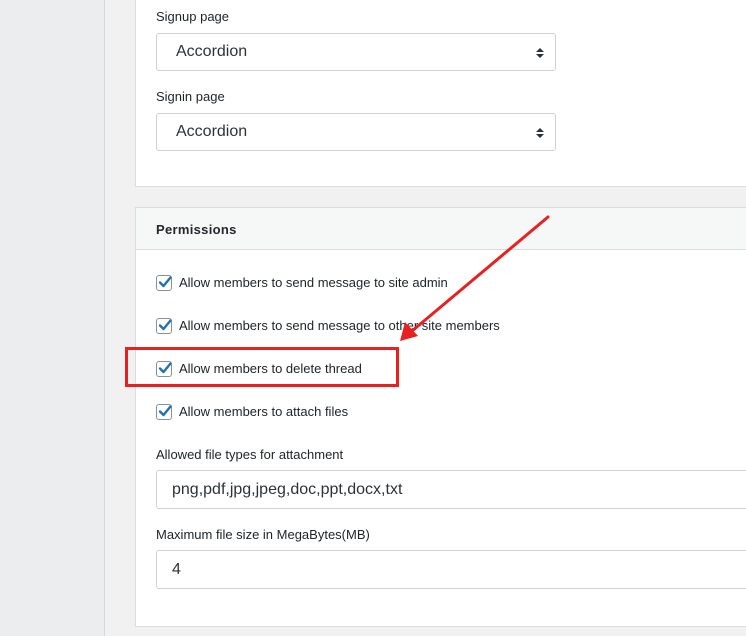  What do you see at coordinates (451, 489) in the screenshot?
I see `file-types-input: png,pdf,jpg,jpeg,doc,ppt,docx,txt` at bounding box center [451, 489].